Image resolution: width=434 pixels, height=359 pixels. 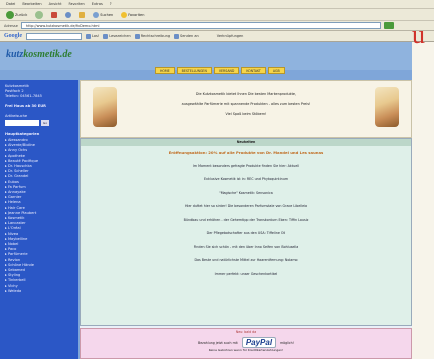 I want to click on nav-versand: VERSAND, so click(x=226, y=70).